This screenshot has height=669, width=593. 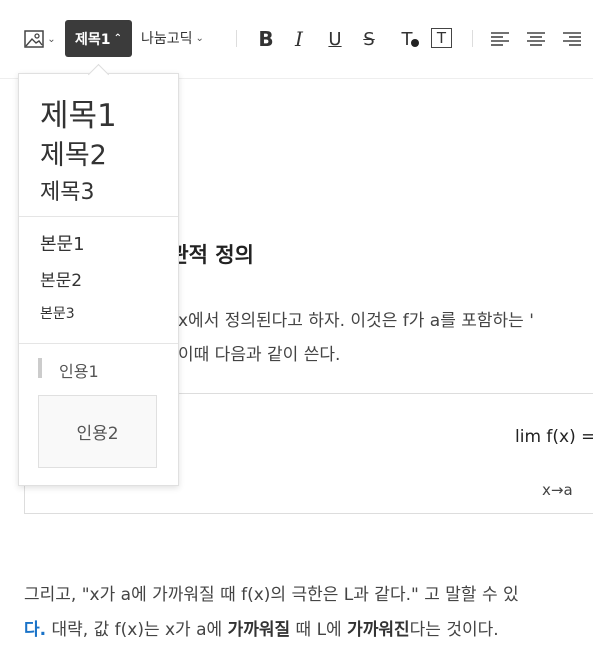 I want to click on text-span: 다는 것이다., so click(x=454, y=630).